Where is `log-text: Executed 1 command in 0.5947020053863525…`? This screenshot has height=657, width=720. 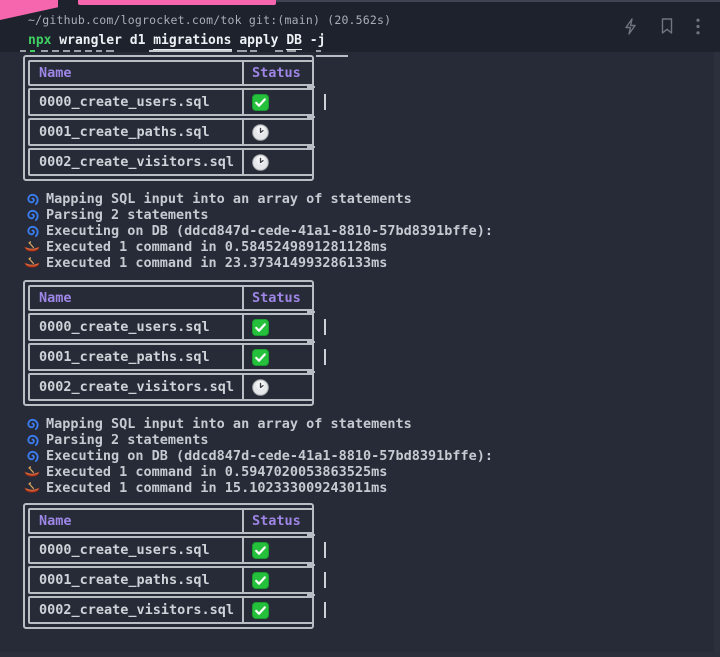 log-text: Executed 1 command in 0.5947020053863525… is located at coordinates (217, 472).